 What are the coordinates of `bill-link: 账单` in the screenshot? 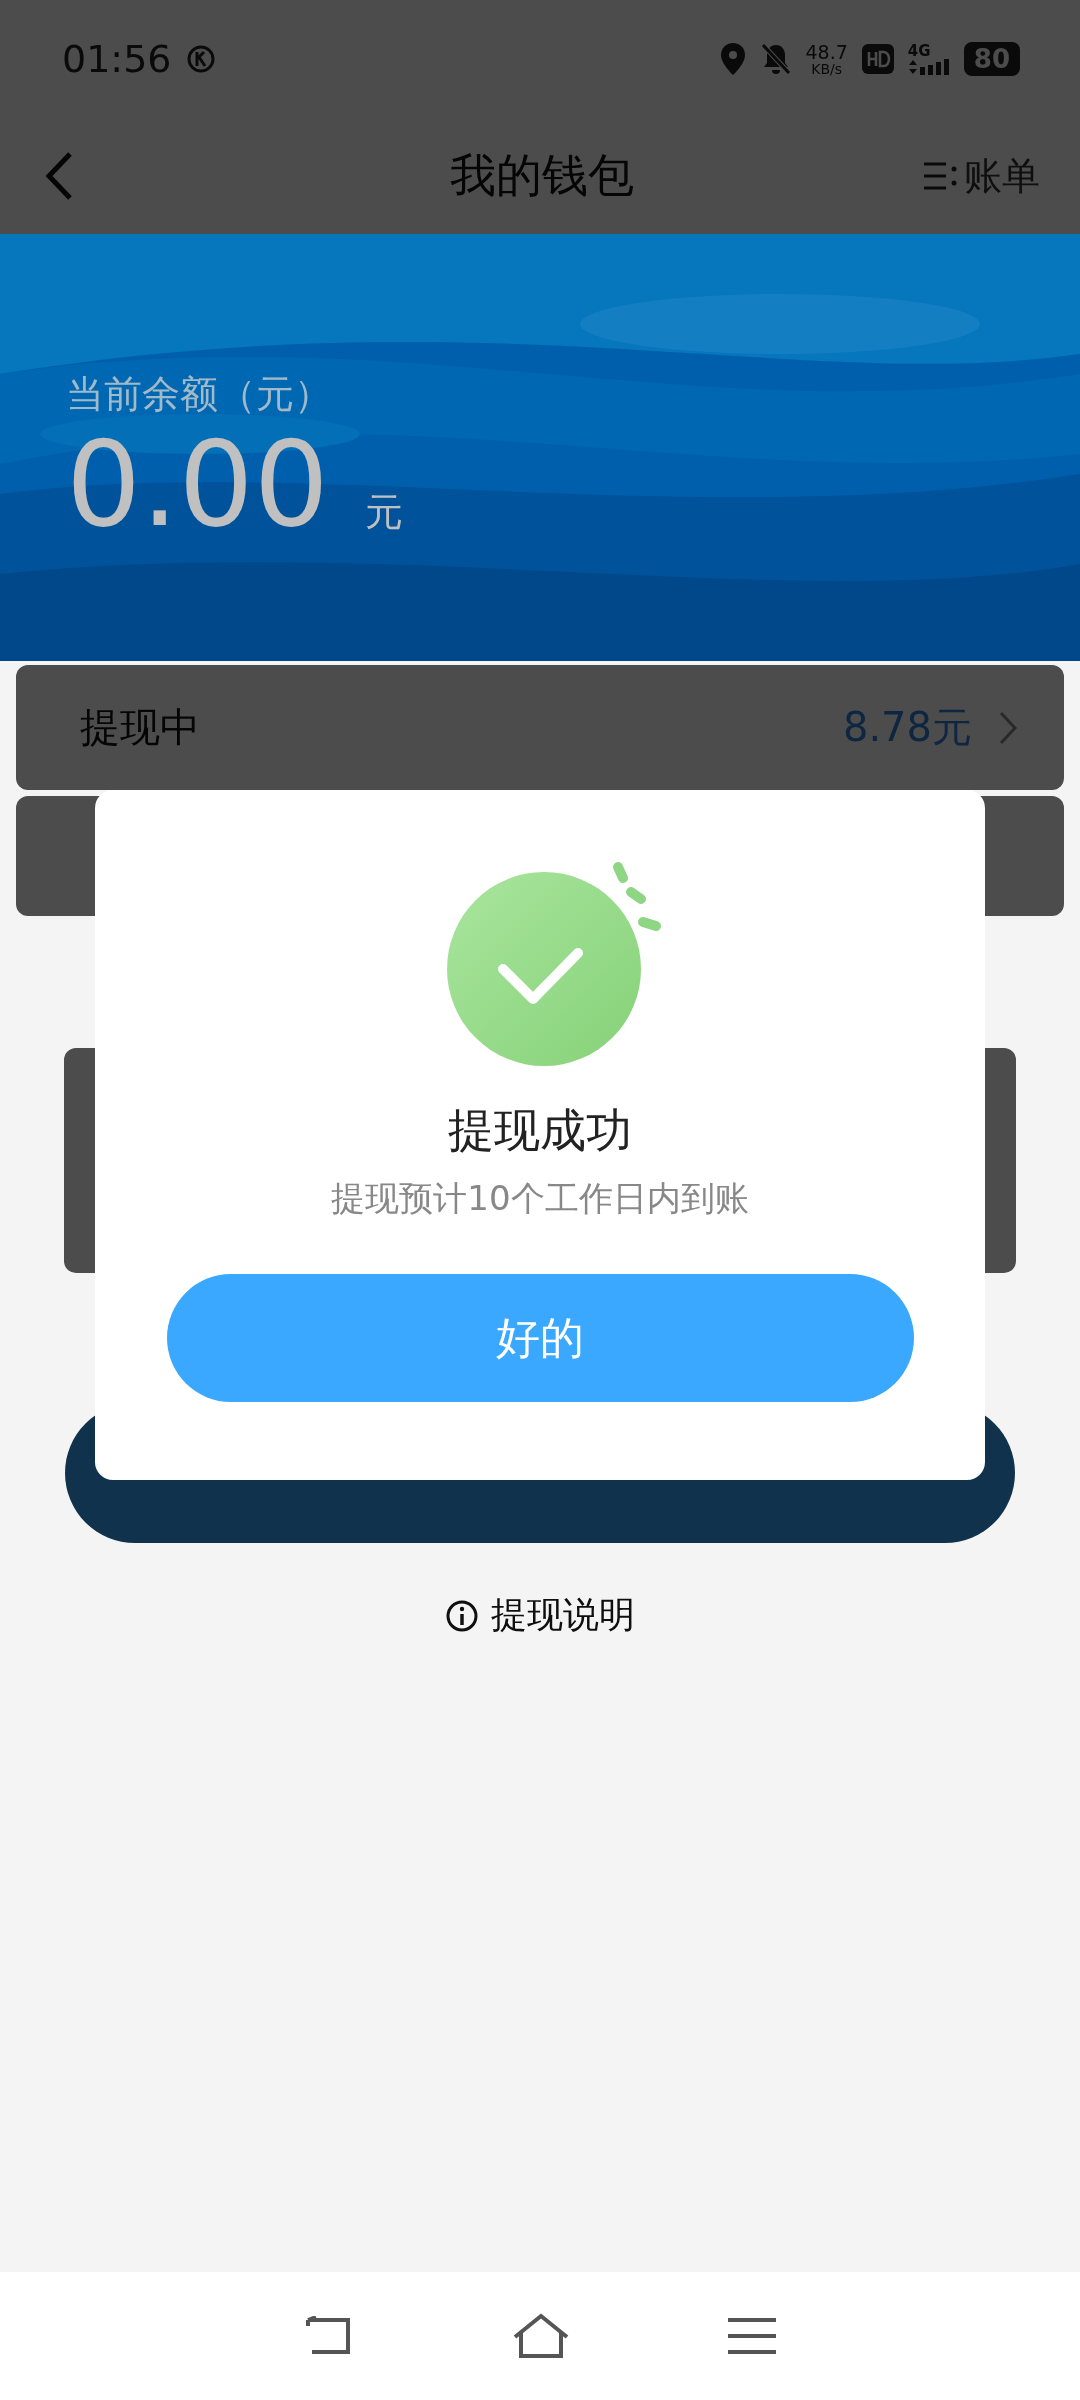 It's located at (982, 176).